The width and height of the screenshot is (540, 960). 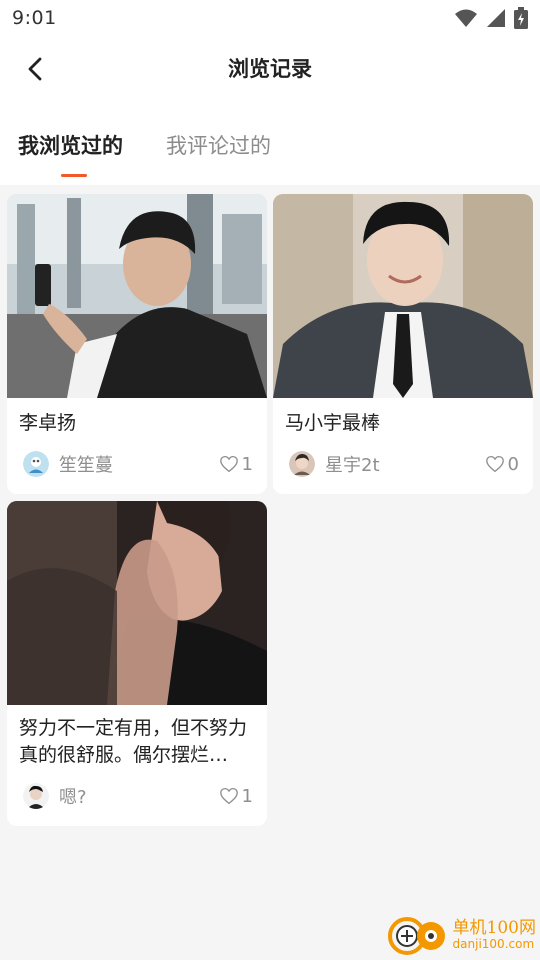 I want to click on post-footer: 嗯? 1, so click(x=137, y=796).